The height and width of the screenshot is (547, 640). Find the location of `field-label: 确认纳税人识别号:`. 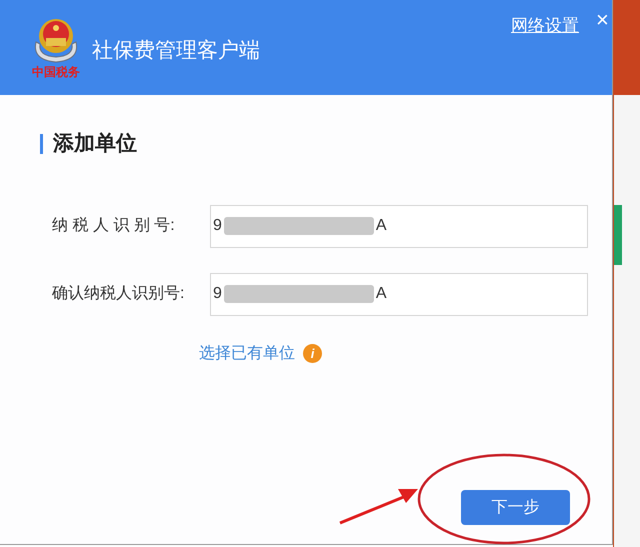

field-label: 确认纳税人识别号: is located at coordinates (118, 294).